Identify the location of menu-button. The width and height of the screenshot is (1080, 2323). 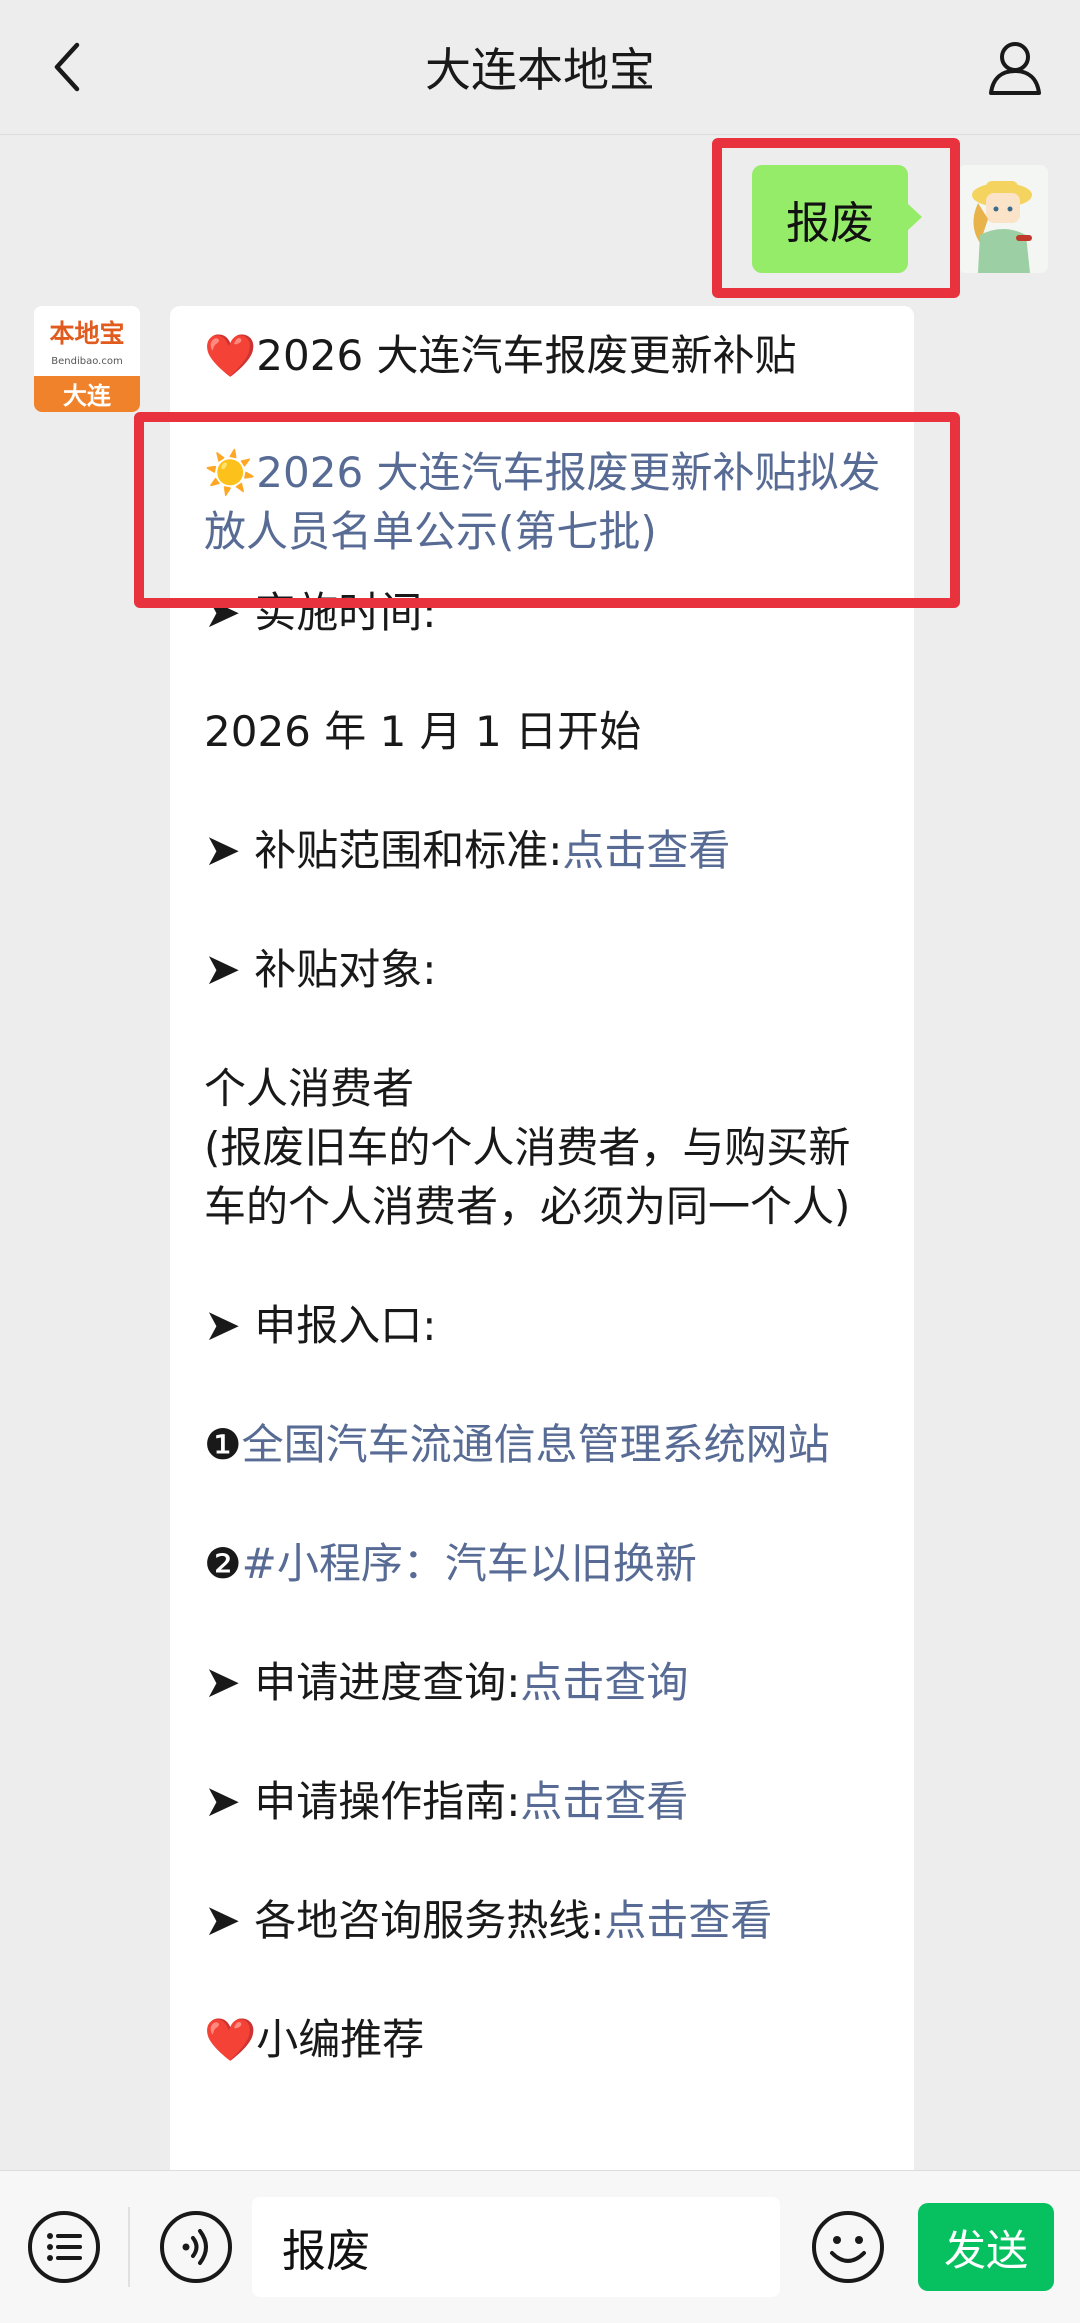
(64, 2247).